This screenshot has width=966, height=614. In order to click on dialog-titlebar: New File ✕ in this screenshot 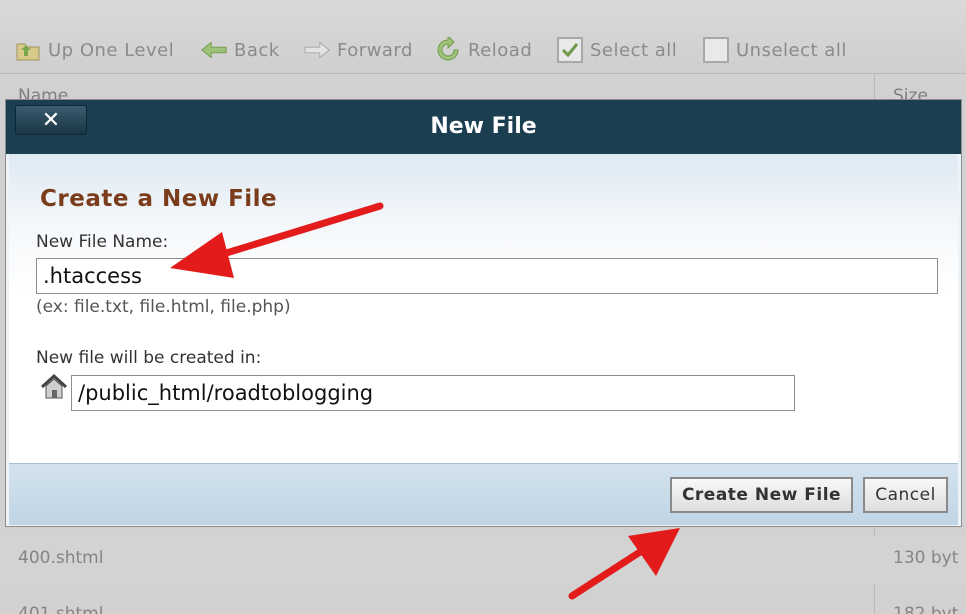, I will do `click(483, 127)`.